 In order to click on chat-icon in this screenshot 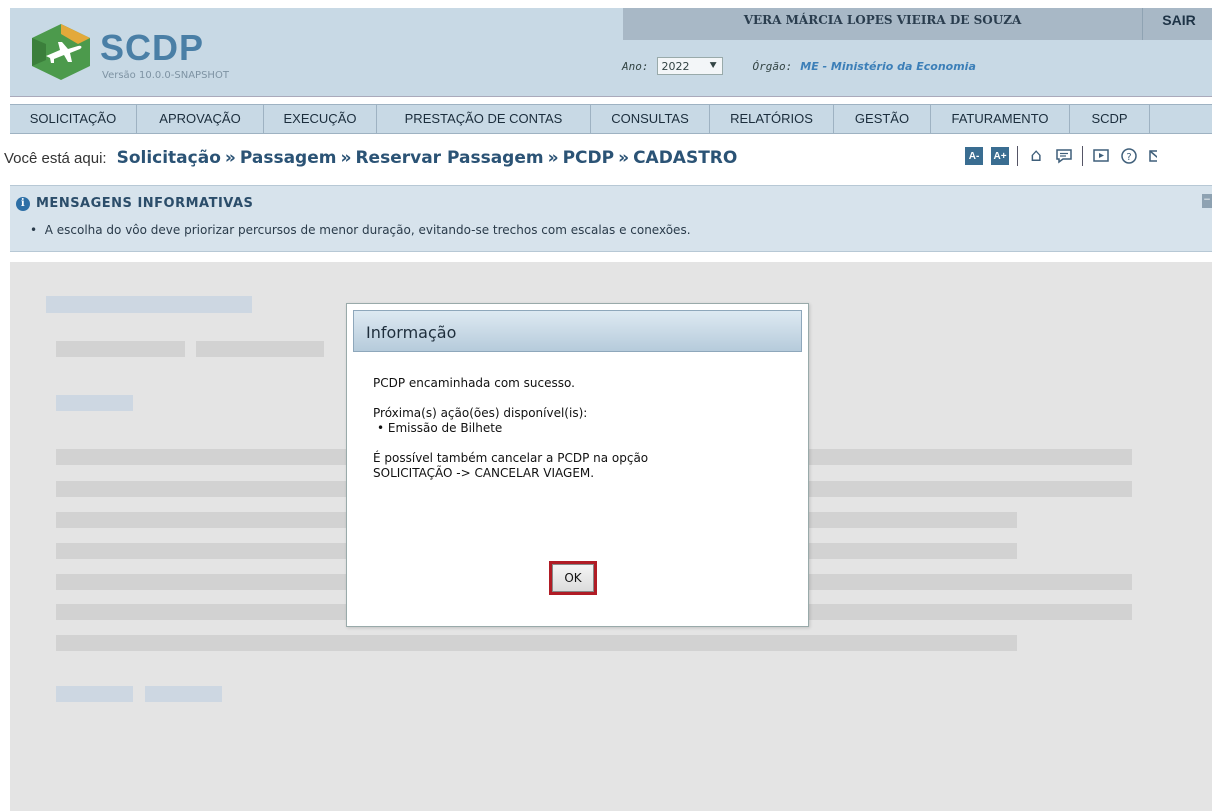, I will do `click(1064, 156)`.